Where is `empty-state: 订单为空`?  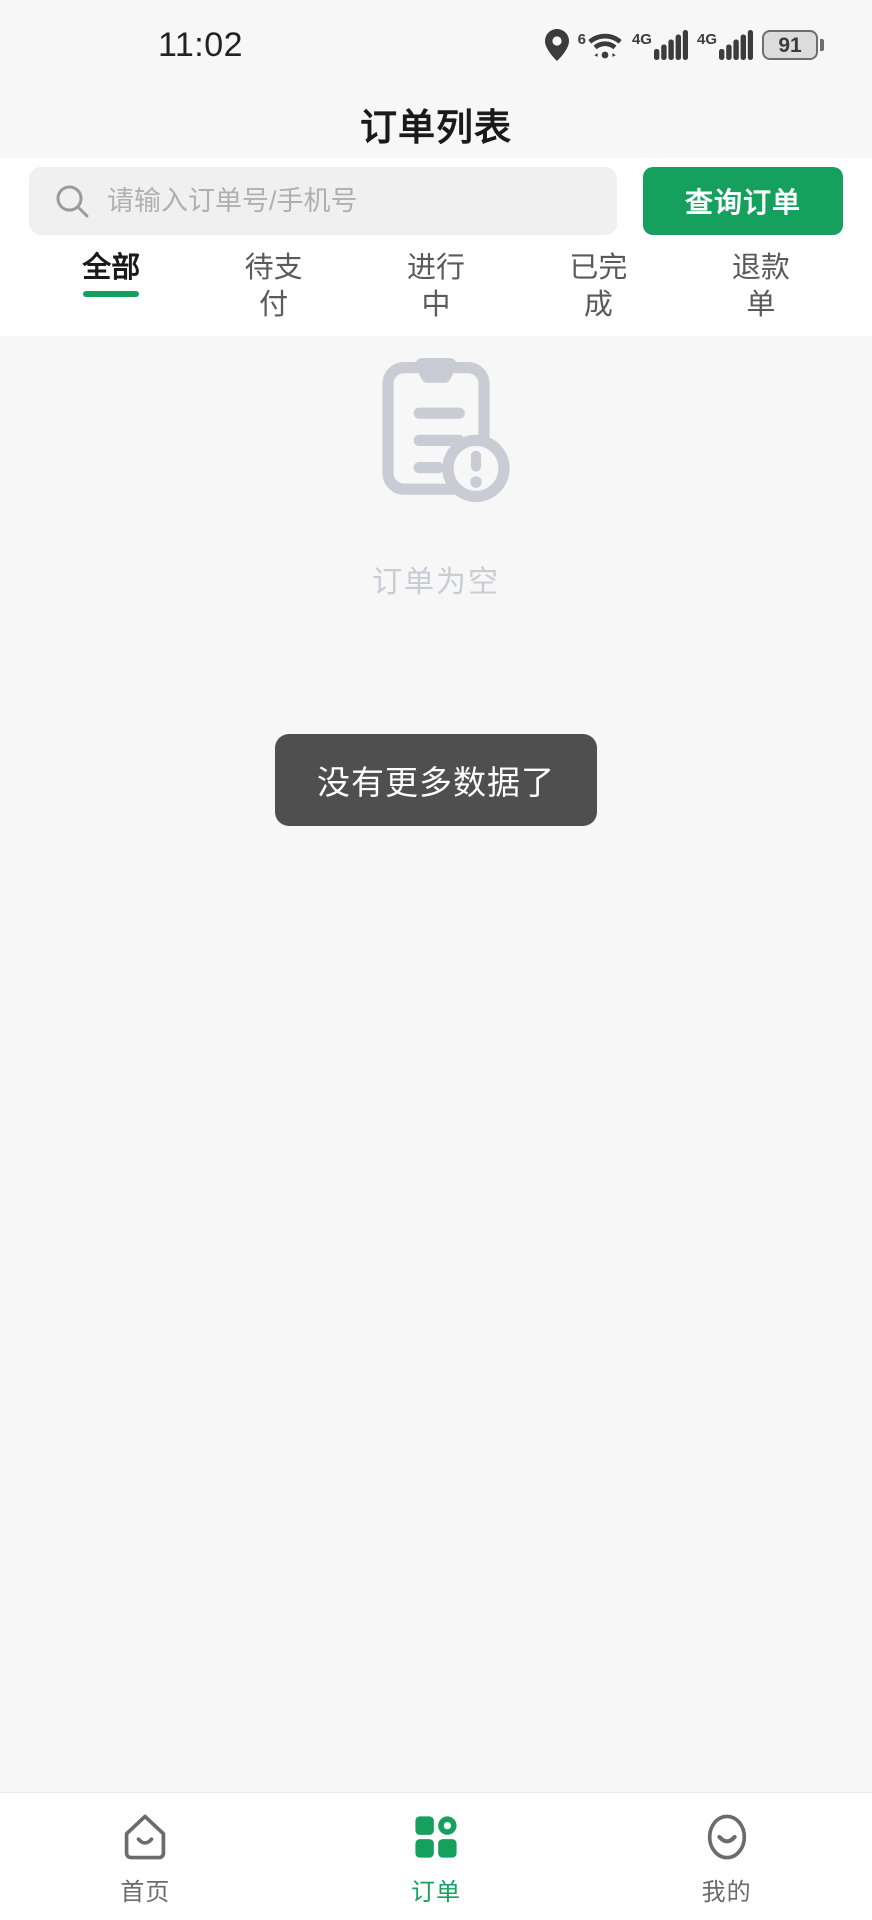
empty-state: 订单为空 is located at coordinates (436, 475).